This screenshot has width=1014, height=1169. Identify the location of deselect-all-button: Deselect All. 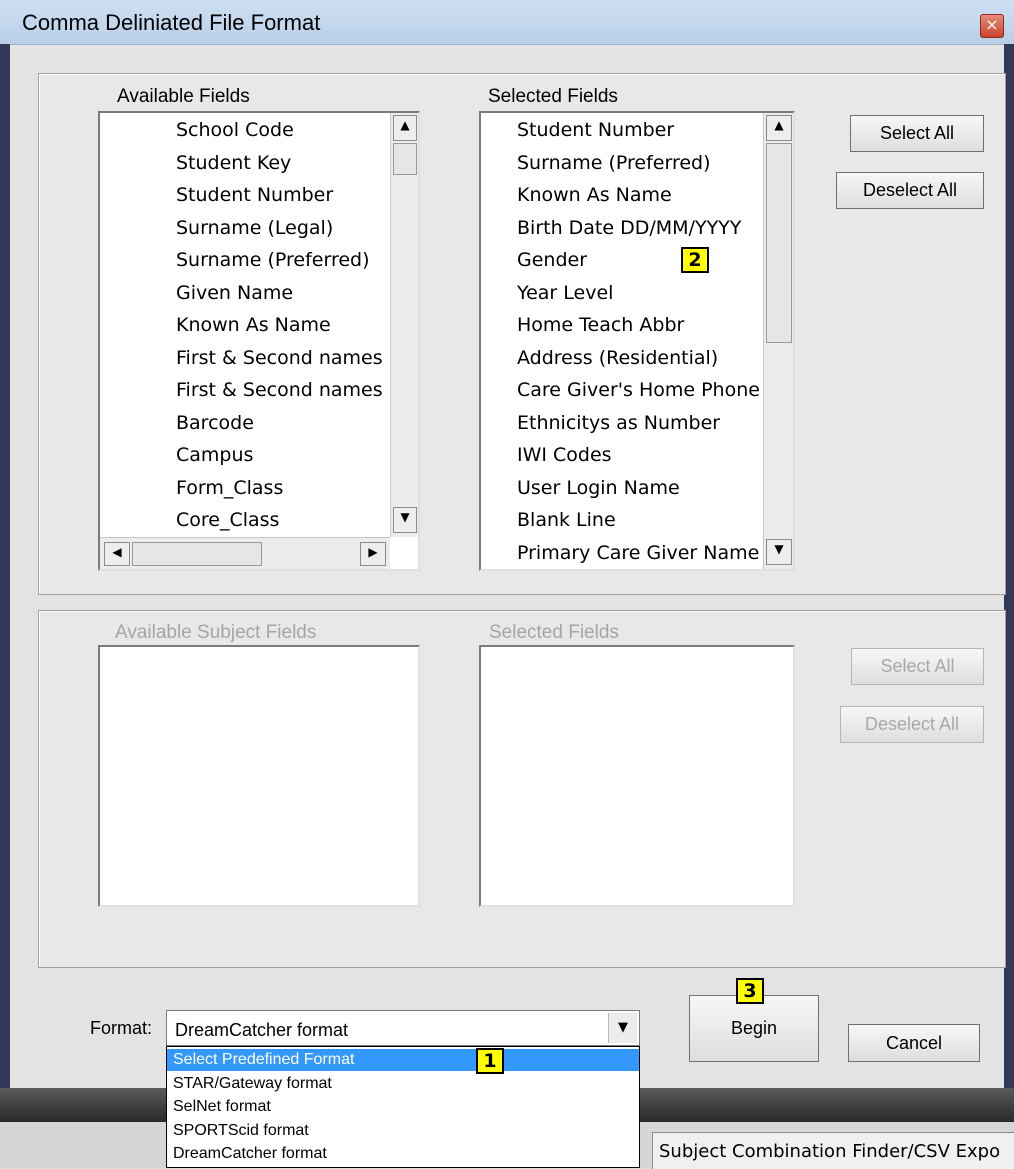
(910, 190).